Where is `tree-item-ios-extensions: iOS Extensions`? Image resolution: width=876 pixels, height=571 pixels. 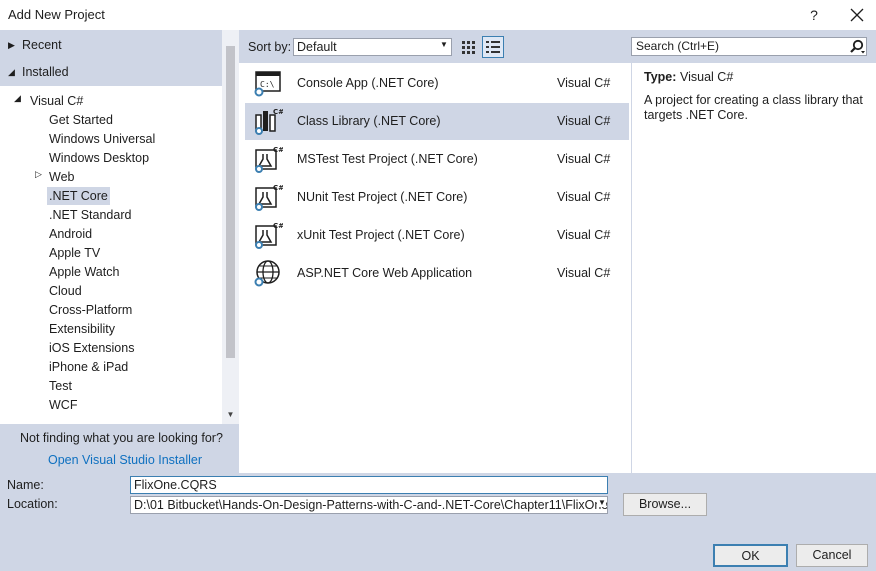 tree-item-ios-extensions: iOS Extensions is located at coordinates (91, 348).